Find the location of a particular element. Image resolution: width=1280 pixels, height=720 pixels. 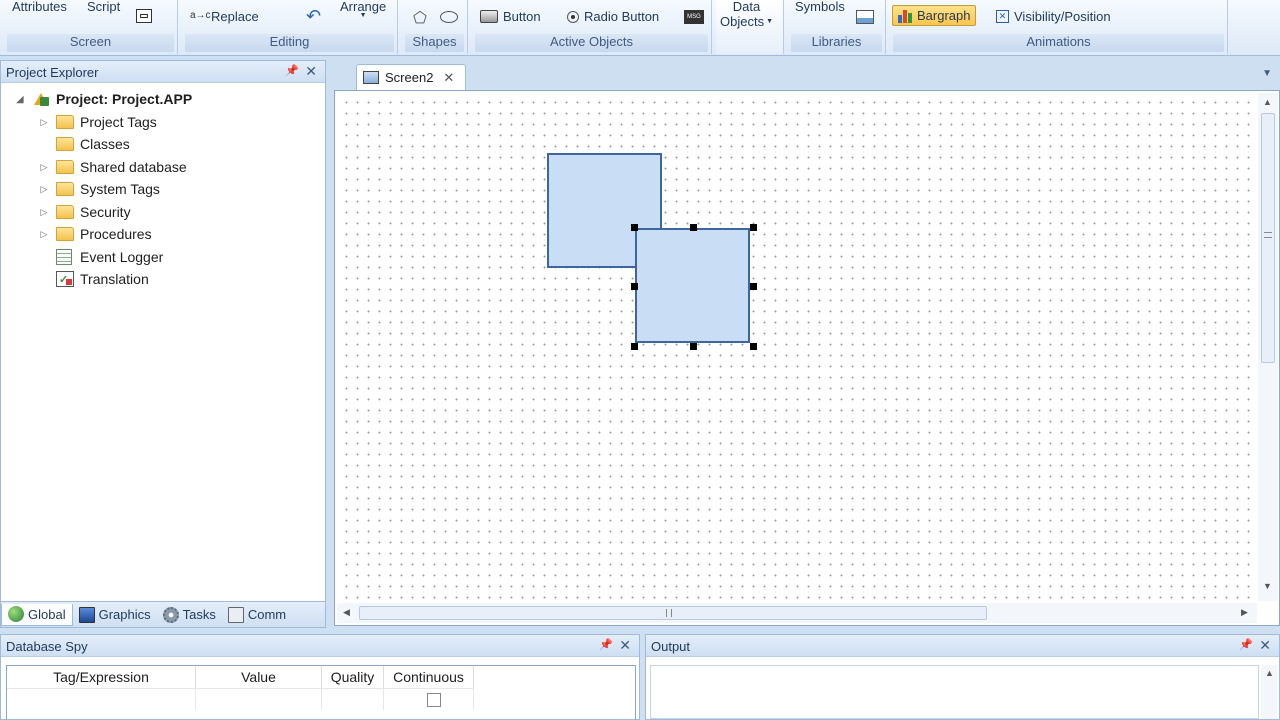

vertical-scrollbar: ▲ ▼ is located at coordinates (1268, 347).